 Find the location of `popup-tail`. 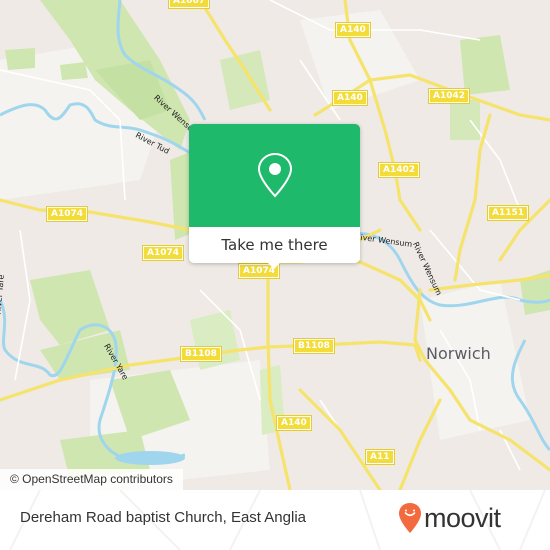

popup-tail is located at coordinates (274, 265).